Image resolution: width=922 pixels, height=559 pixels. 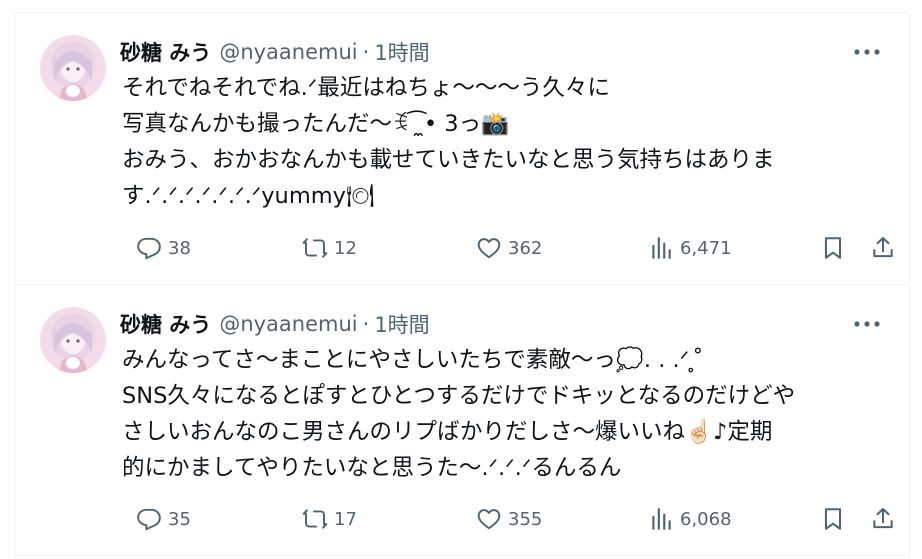 What do you see at coordinates (329, 248) in the screenshot?
I see `repost-button: 12` at bounding box center [329, 248].